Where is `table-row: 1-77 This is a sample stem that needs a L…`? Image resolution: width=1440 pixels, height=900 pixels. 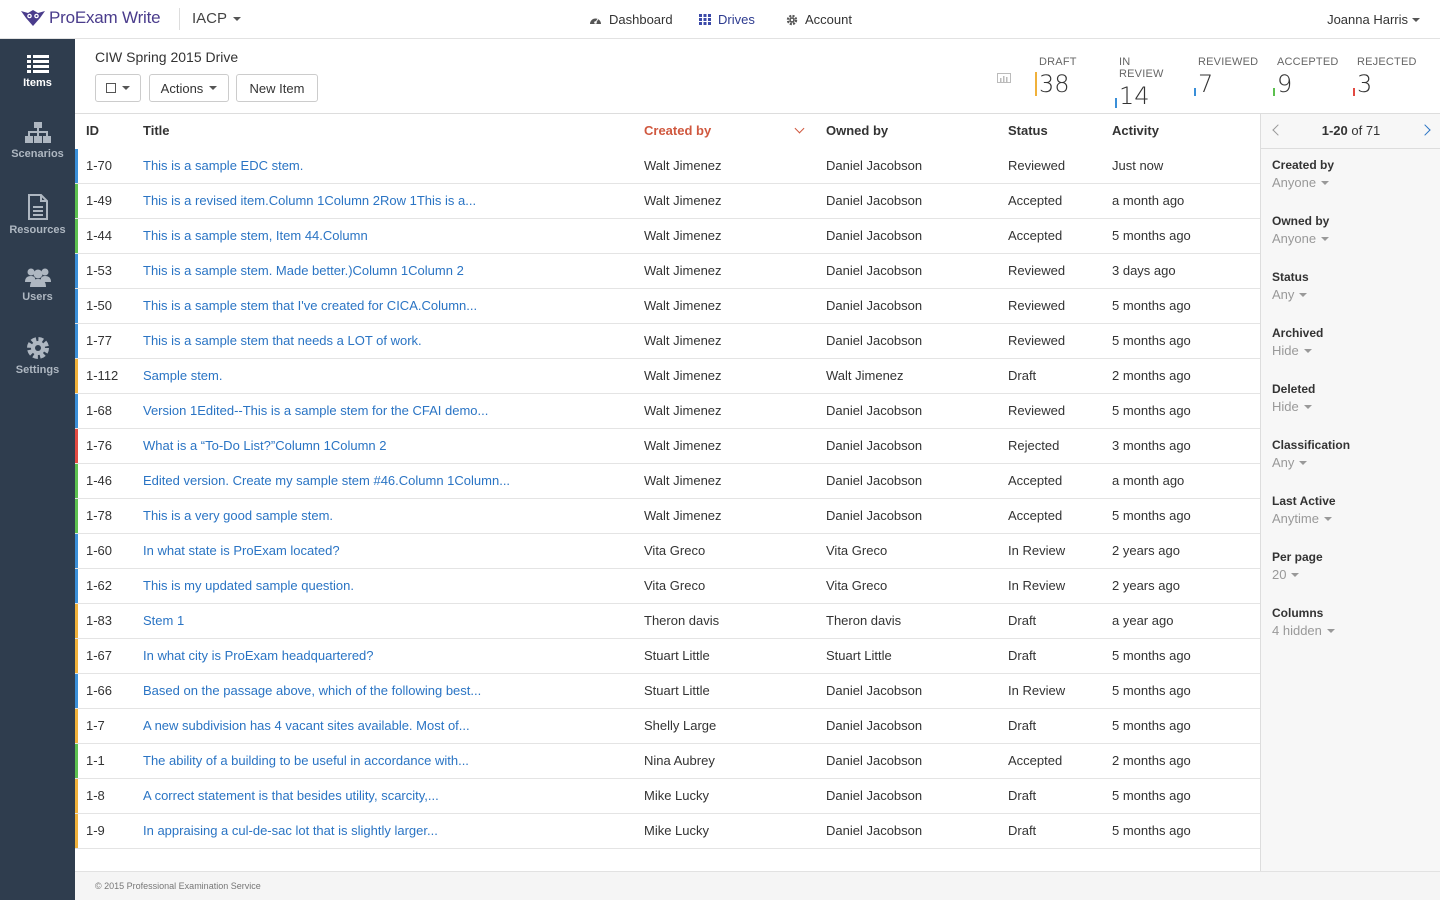
table-row: 1-77 This is a sample stem that needs a L… is located at coordinates (667, 341).